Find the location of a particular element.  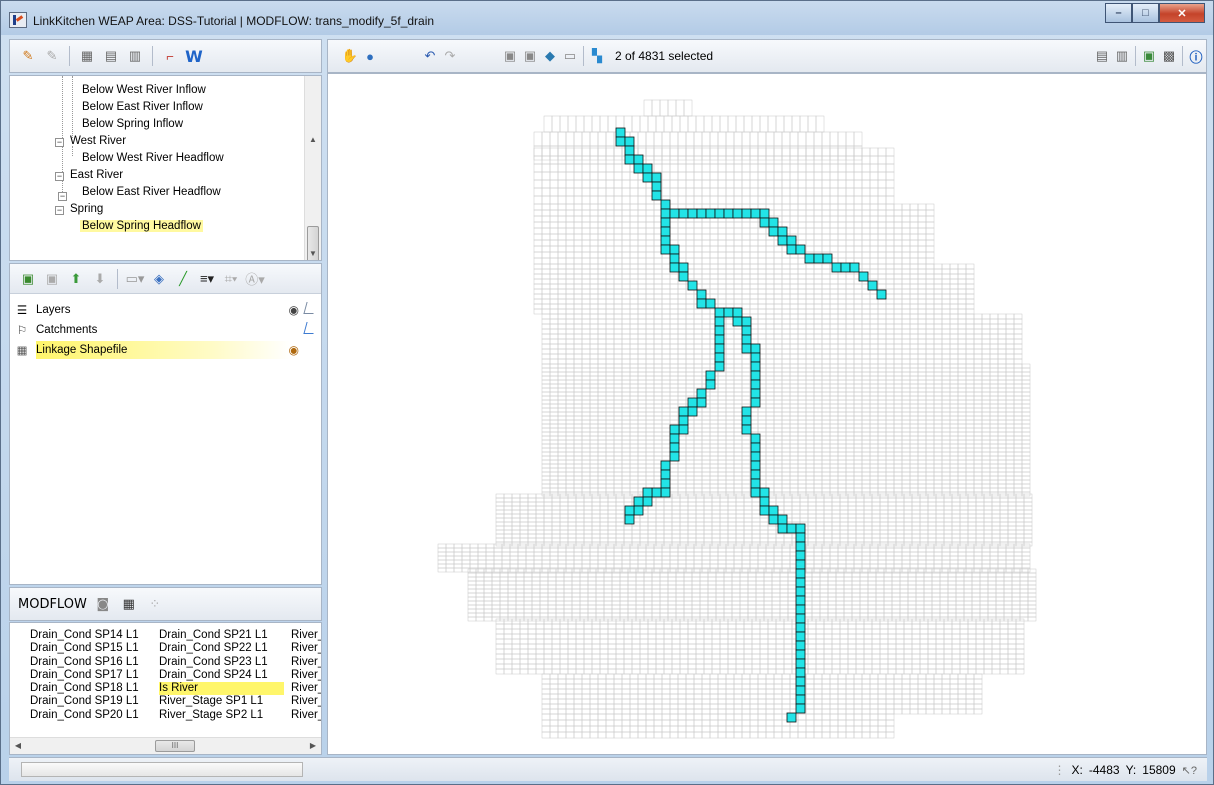

scroll-thumb: III is located at coordinates (175, 746).